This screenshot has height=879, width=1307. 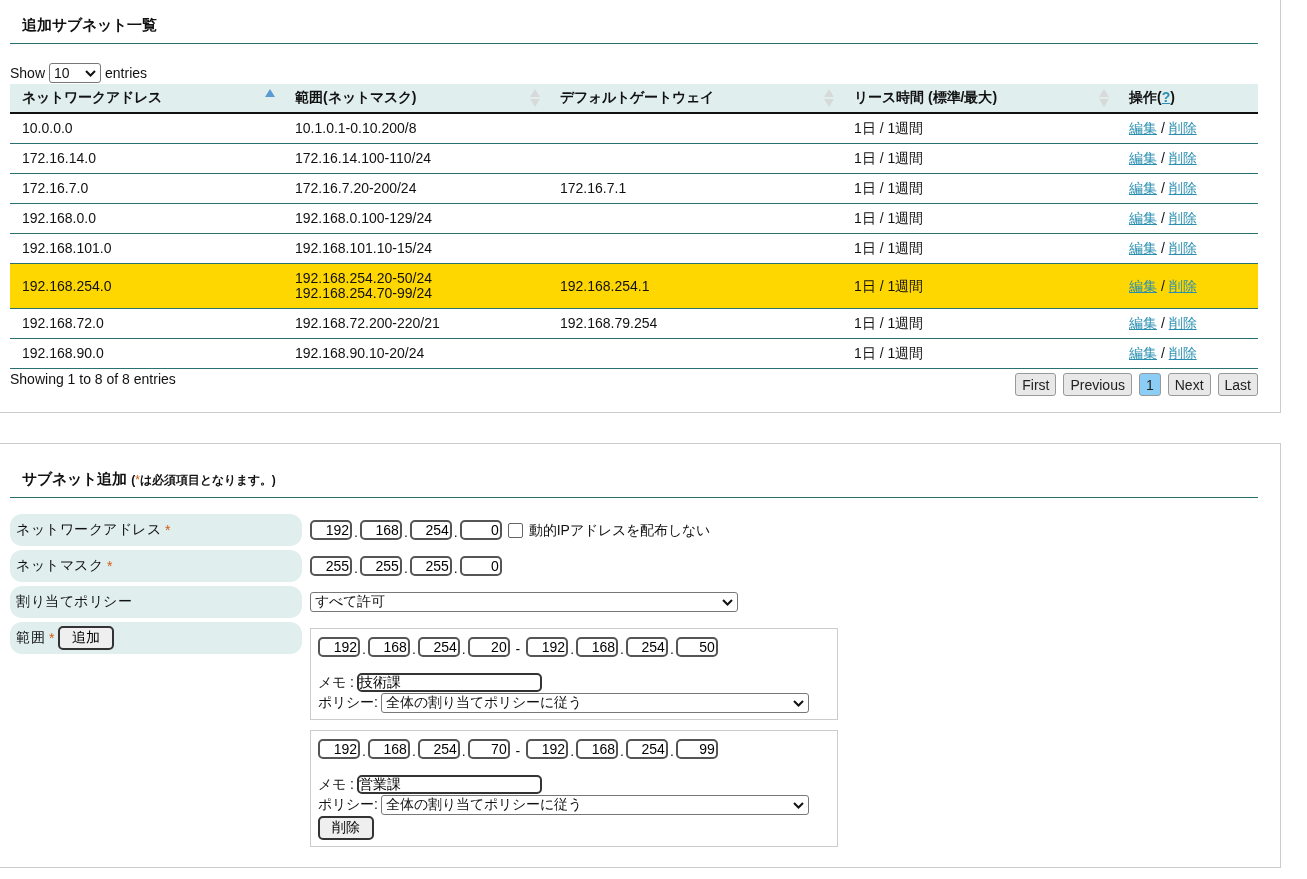 What do you see at coordinates (415, 353) in the screenshot?
I see `table-cell: 192.168.90.10-20/24` at bounding box center [415, 353].